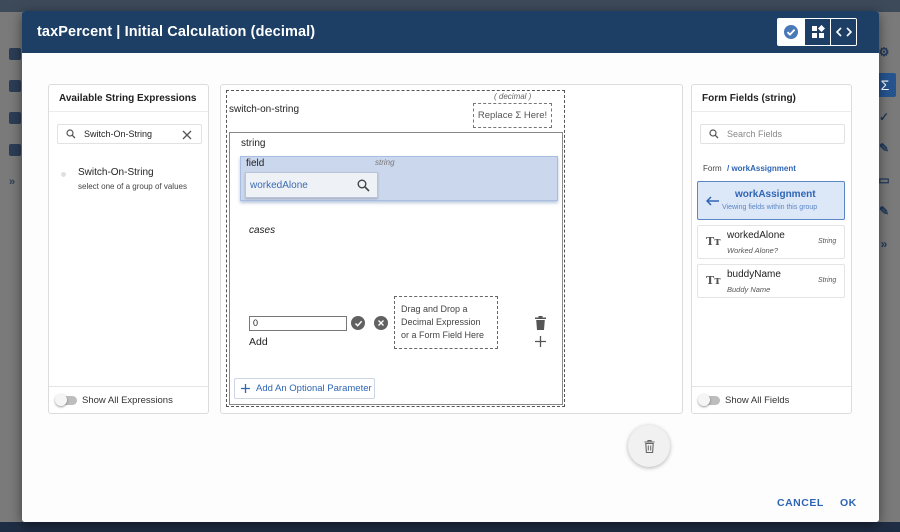  What do you see at coordinates (132, 186) in the screenshot?
I see `expression-description: select one of a group of values` at bounding box center [132, 186].